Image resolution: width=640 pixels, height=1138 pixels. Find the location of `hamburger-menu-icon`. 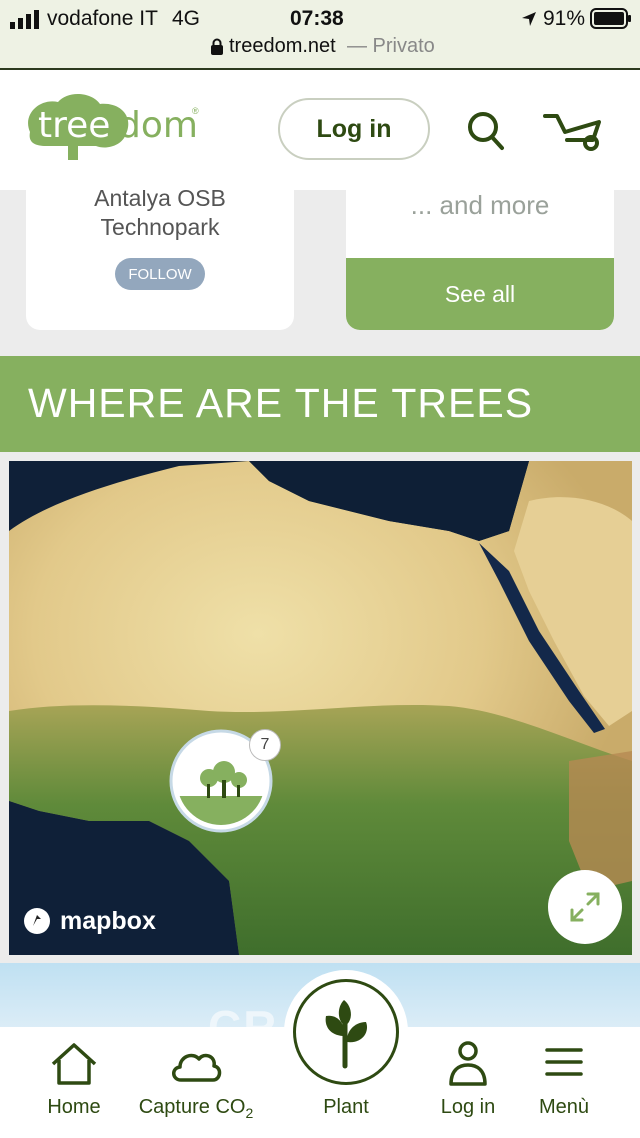

hamburger-menu-icon is located at coordinates (564, 1062).